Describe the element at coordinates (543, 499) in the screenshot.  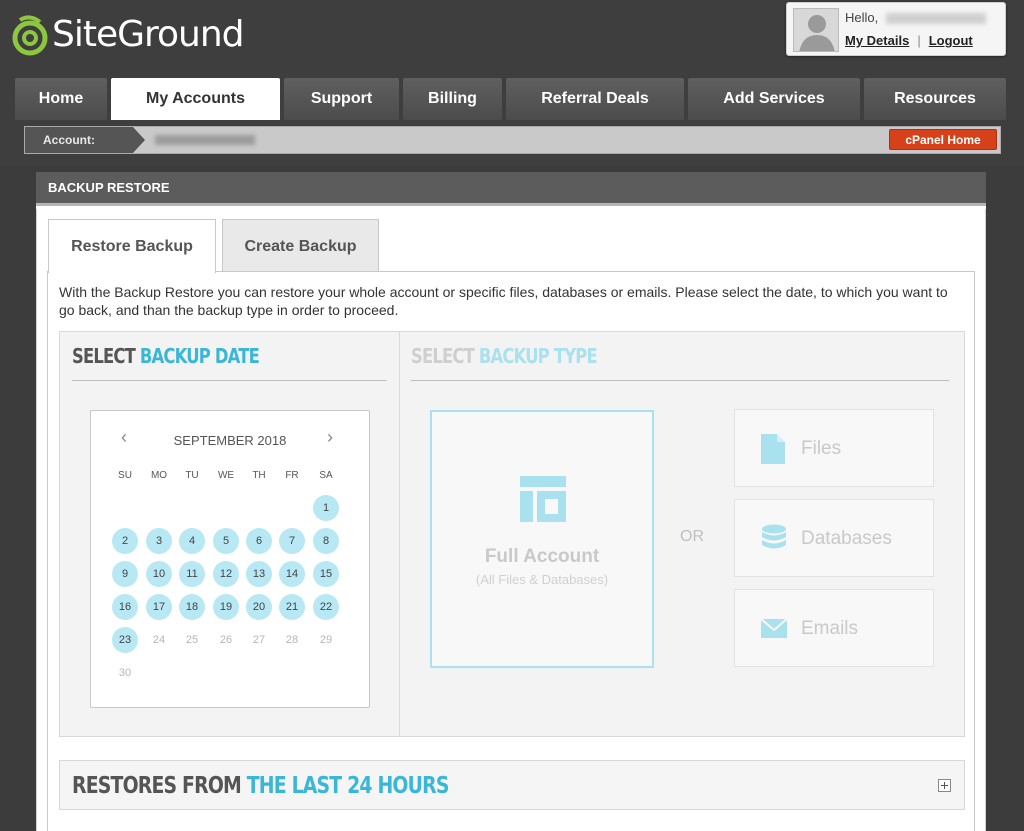
I see `layout-icon` at that location.